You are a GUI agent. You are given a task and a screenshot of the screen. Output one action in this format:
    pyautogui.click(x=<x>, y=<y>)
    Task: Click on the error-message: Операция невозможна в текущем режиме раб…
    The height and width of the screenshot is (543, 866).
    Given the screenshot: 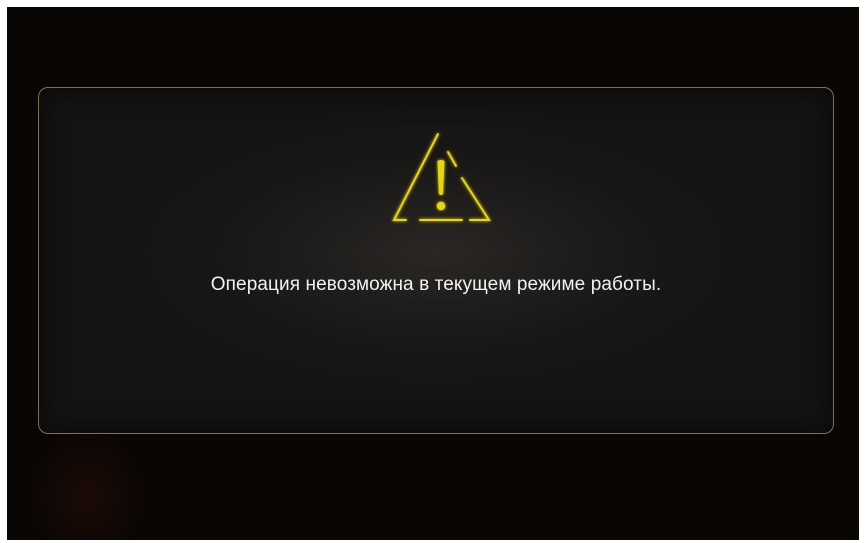 What is the action you would take?
    pyautogui.click(x=436, y=284)
    